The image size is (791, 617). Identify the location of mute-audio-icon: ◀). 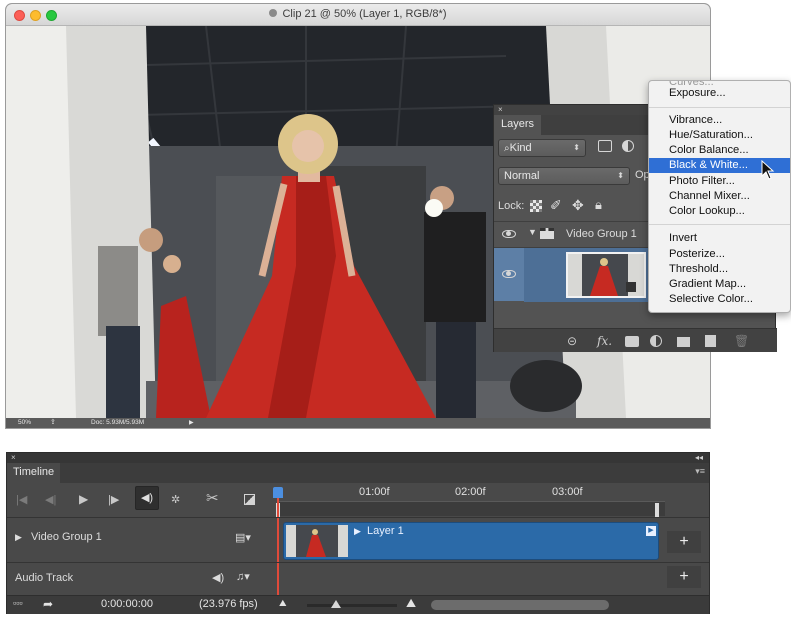
(147, 498).